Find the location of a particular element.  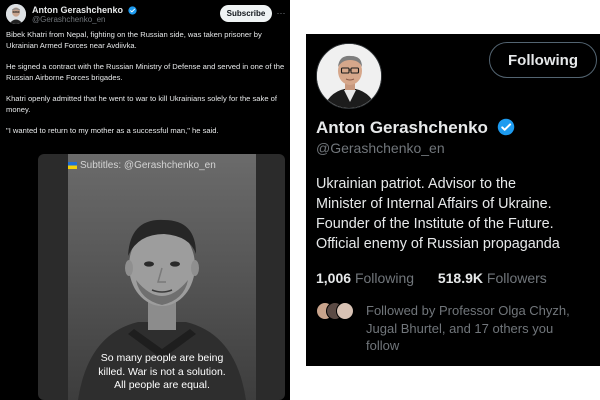

profile-name-row: Anton Gerashchenko is located at coordinates (415, 129).